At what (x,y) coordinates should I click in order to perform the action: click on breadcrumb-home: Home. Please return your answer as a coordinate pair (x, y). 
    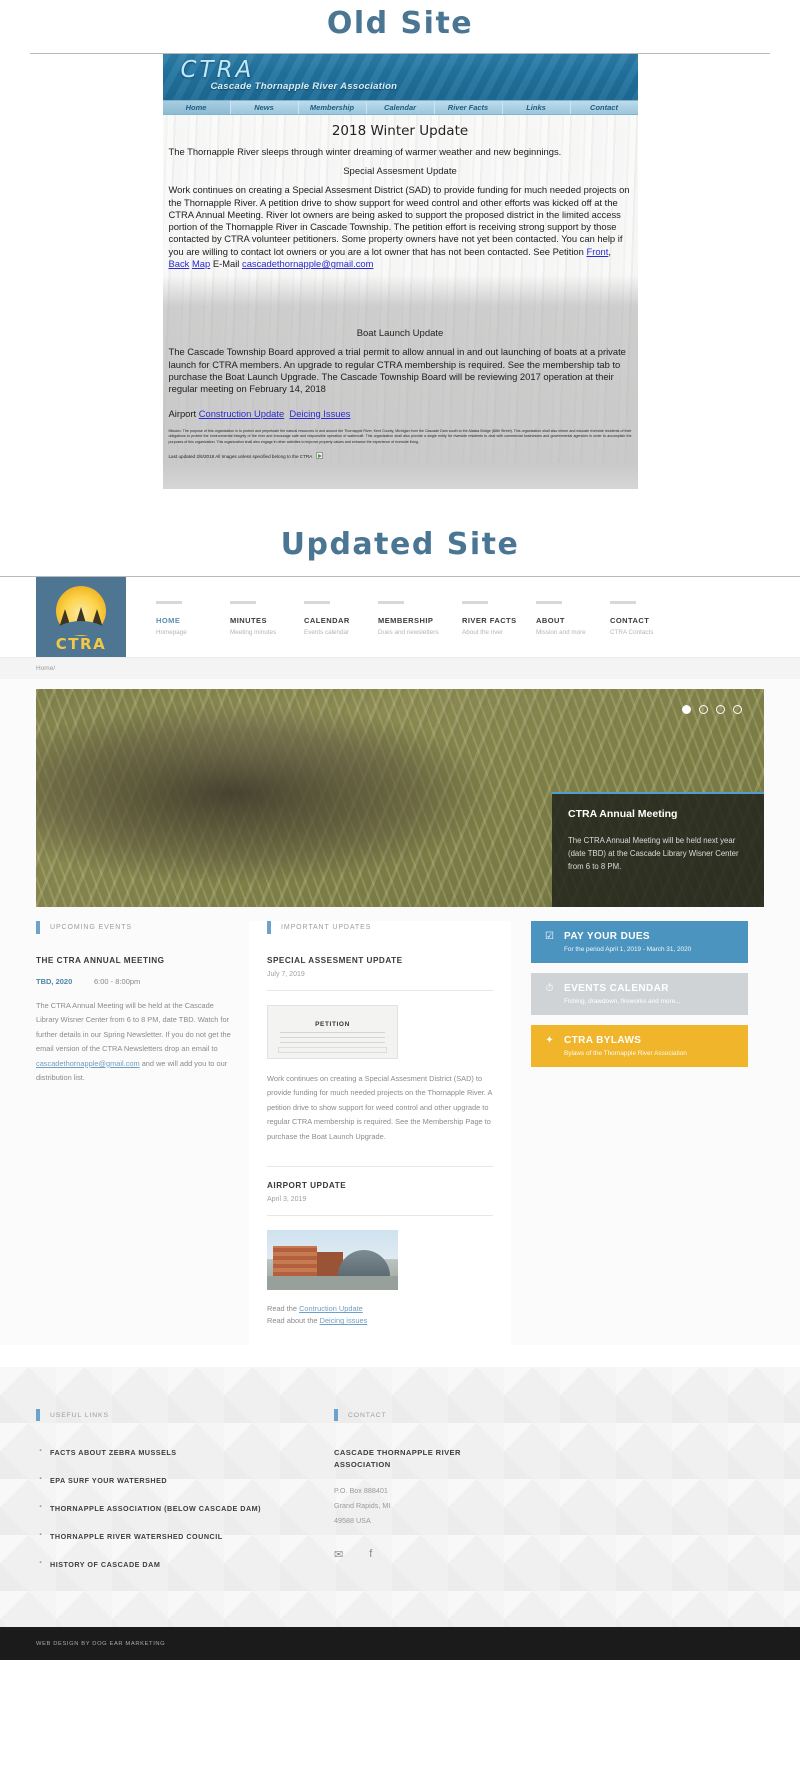
    Looking at the image, I should click on (44, 668).